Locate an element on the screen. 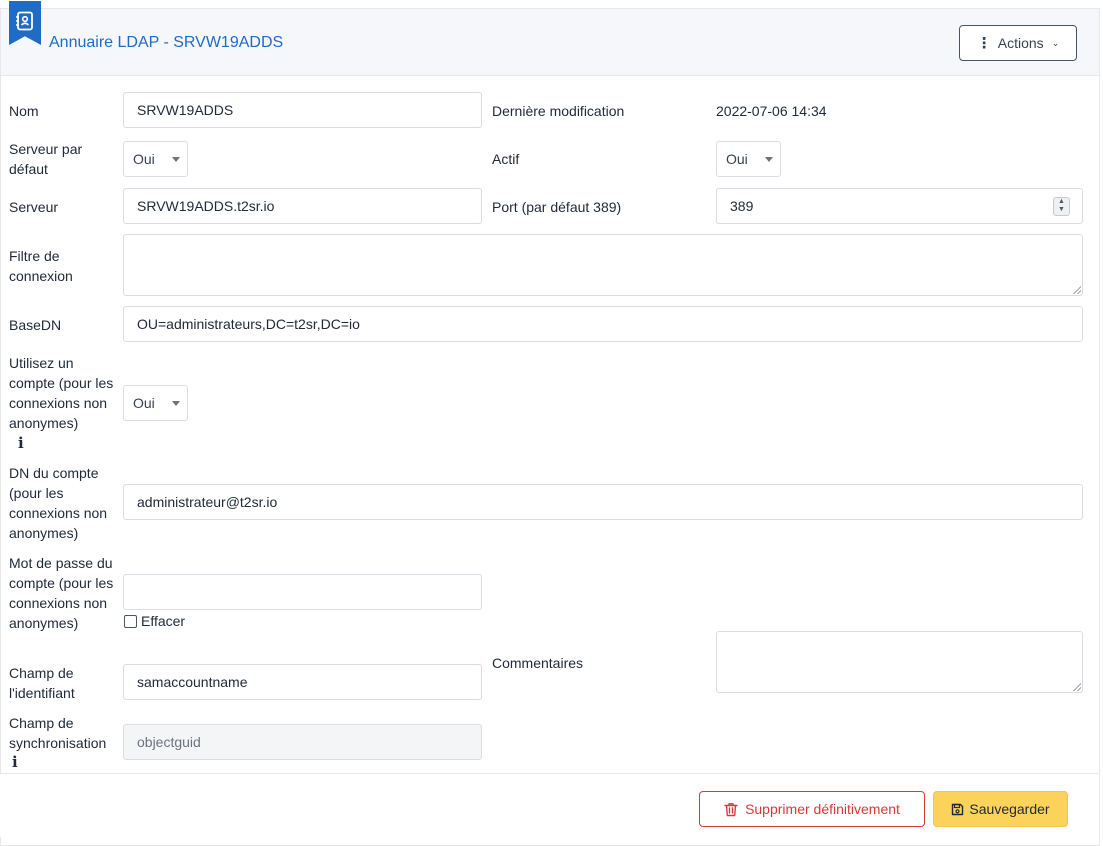 The width and height of the screenshot is (1103, 846). dn-compte-input: administrateur@t2sr.io is located at coordinates (603, 502).